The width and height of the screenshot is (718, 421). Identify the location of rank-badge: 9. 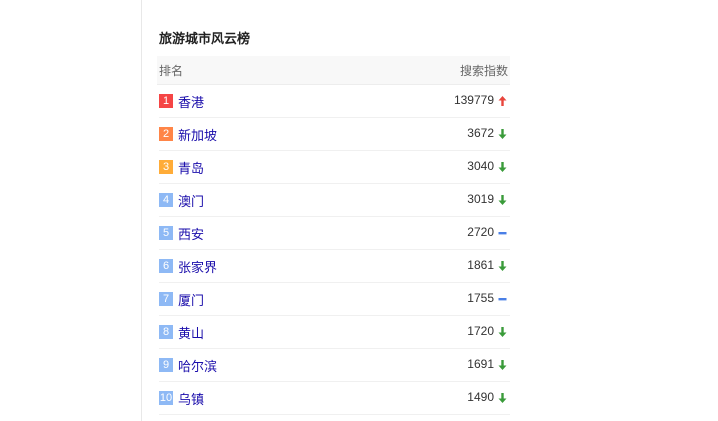
(166, 365).